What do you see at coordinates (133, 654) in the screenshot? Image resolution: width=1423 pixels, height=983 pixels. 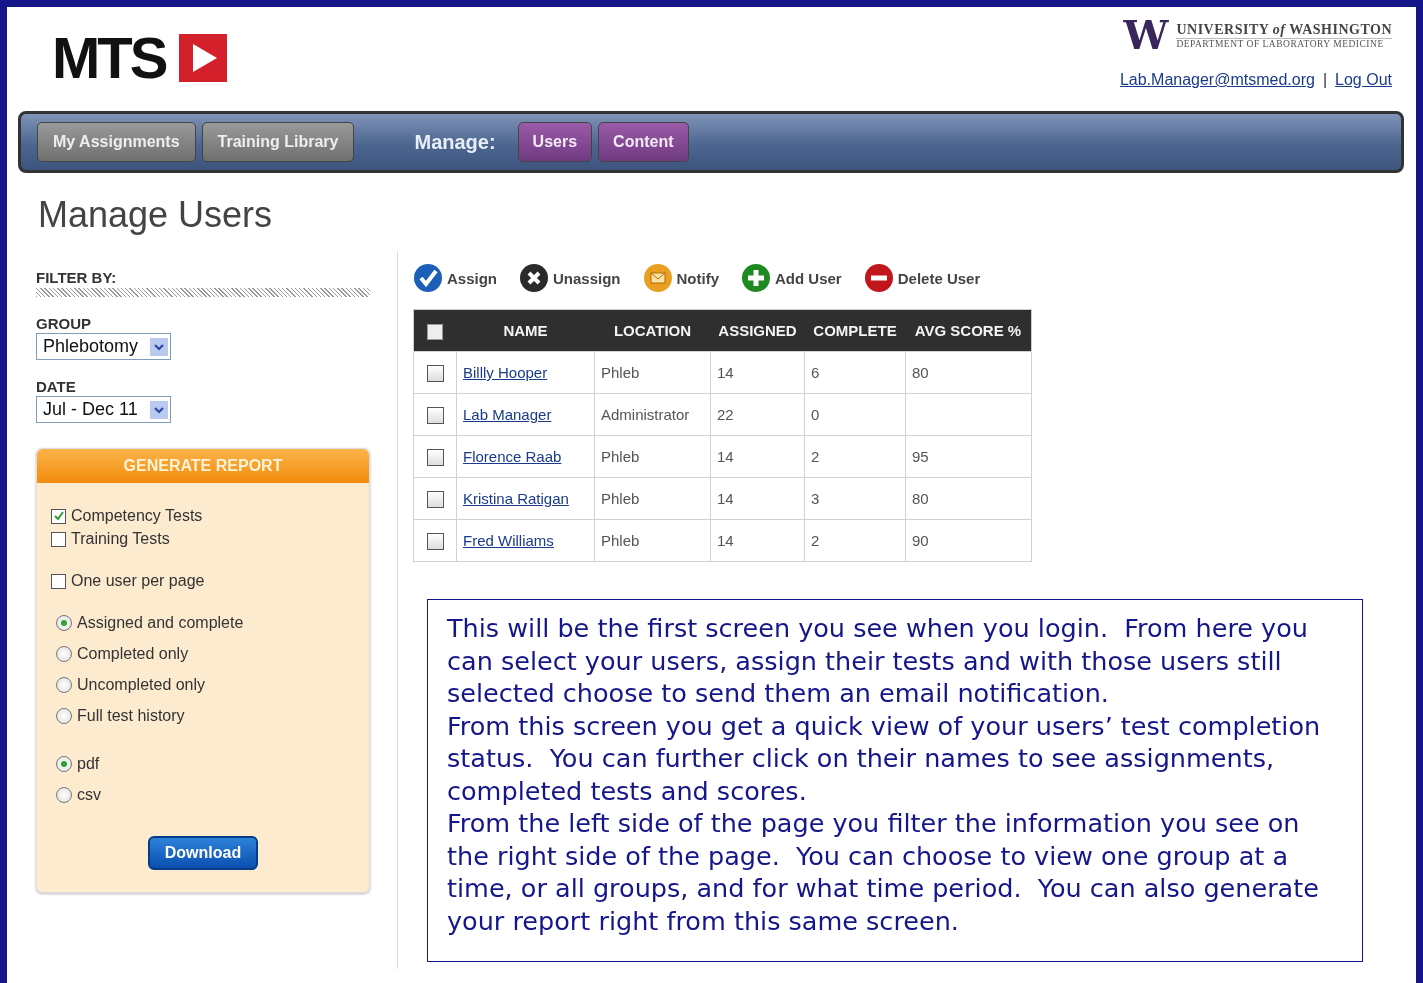 I see `option-label: Completed only` at bounding box center [133, 654].